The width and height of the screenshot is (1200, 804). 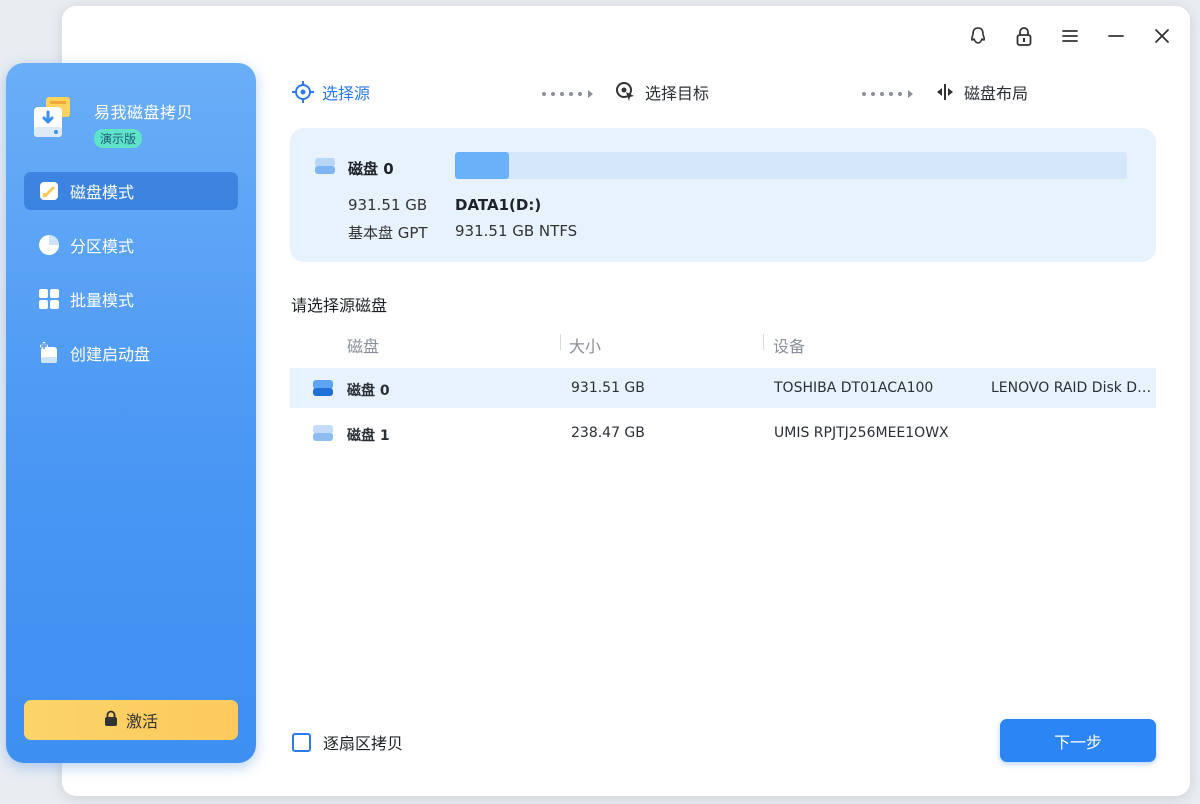 I want to click on row-disk-size: 931.51 GB, so click(x=608, y=388).